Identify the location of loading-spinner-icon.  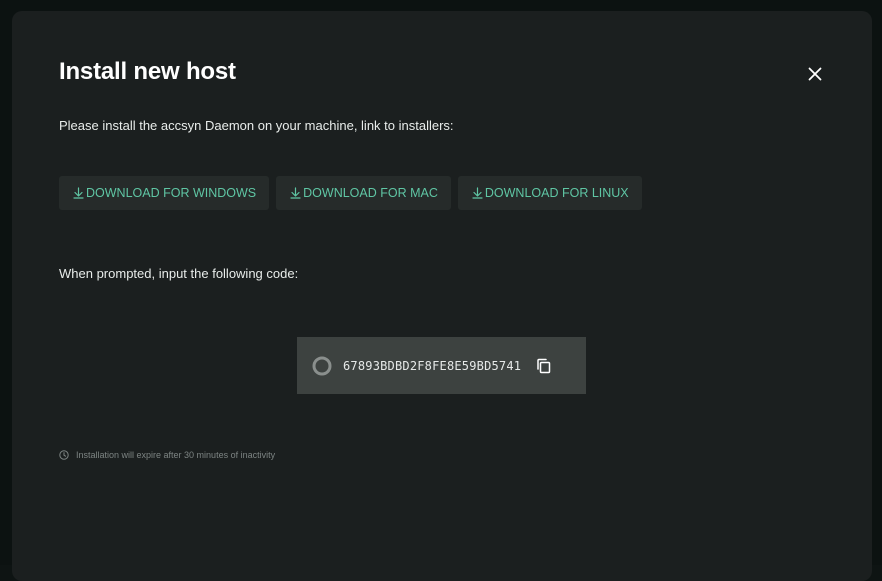
(322, 365).